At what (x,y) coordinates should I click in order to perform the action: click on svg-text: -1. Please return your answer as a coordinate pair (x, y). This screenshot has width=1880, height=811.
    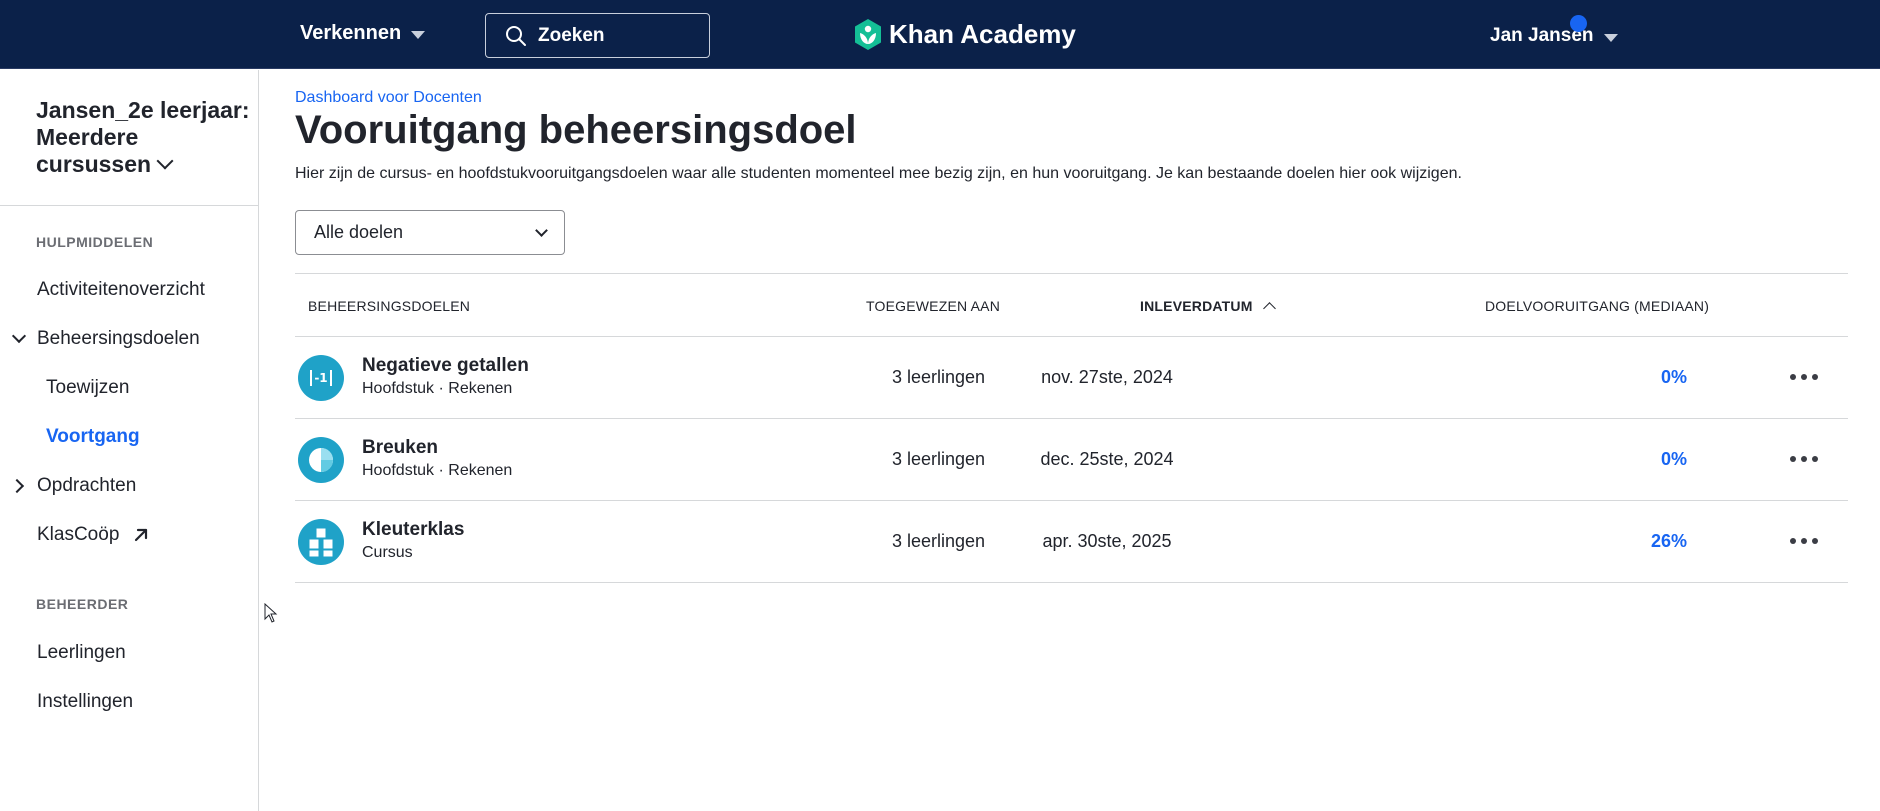
    Looking at the image, I should click on (320, 378).